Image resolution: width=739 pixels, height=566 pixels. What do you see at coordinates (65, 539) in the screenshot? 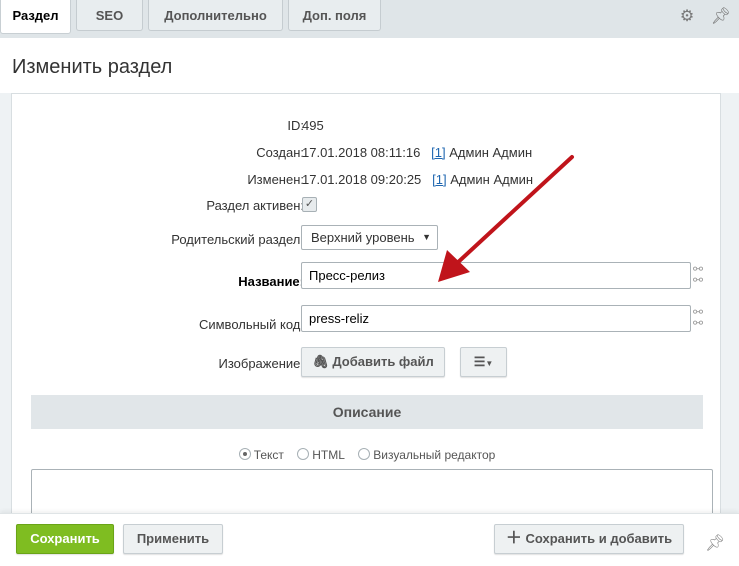
I see `save-button: Сохранить` at bounding box center [65, 539].